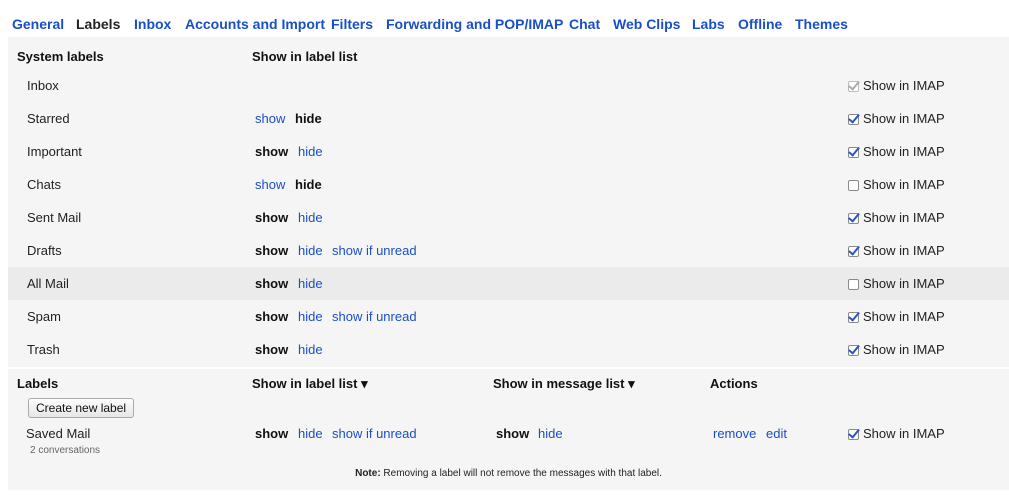 This screenshot has height=495, width=1009. Describe the element at coordinates (508, 118) in the screenshot. I see `system-label-row-starred: Starred show hide Show in IMAP` at that location.